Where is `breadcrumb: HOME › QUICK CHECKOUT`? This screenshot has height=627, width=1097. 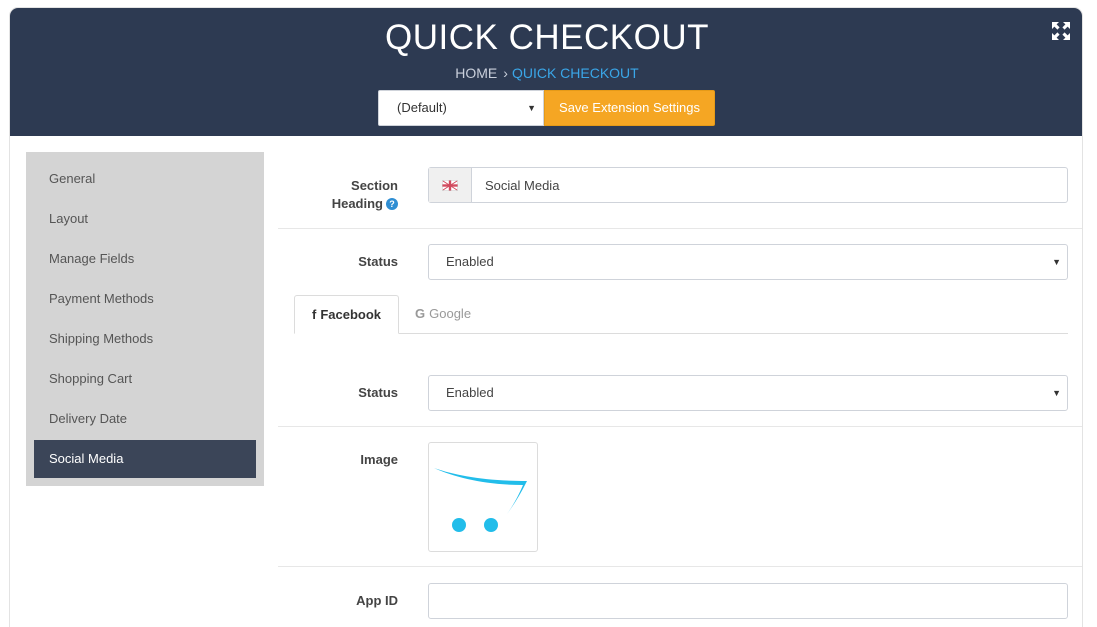
breadcrumb: HOME › QUICK CHECKOUT is located at coordinates (546, 73).